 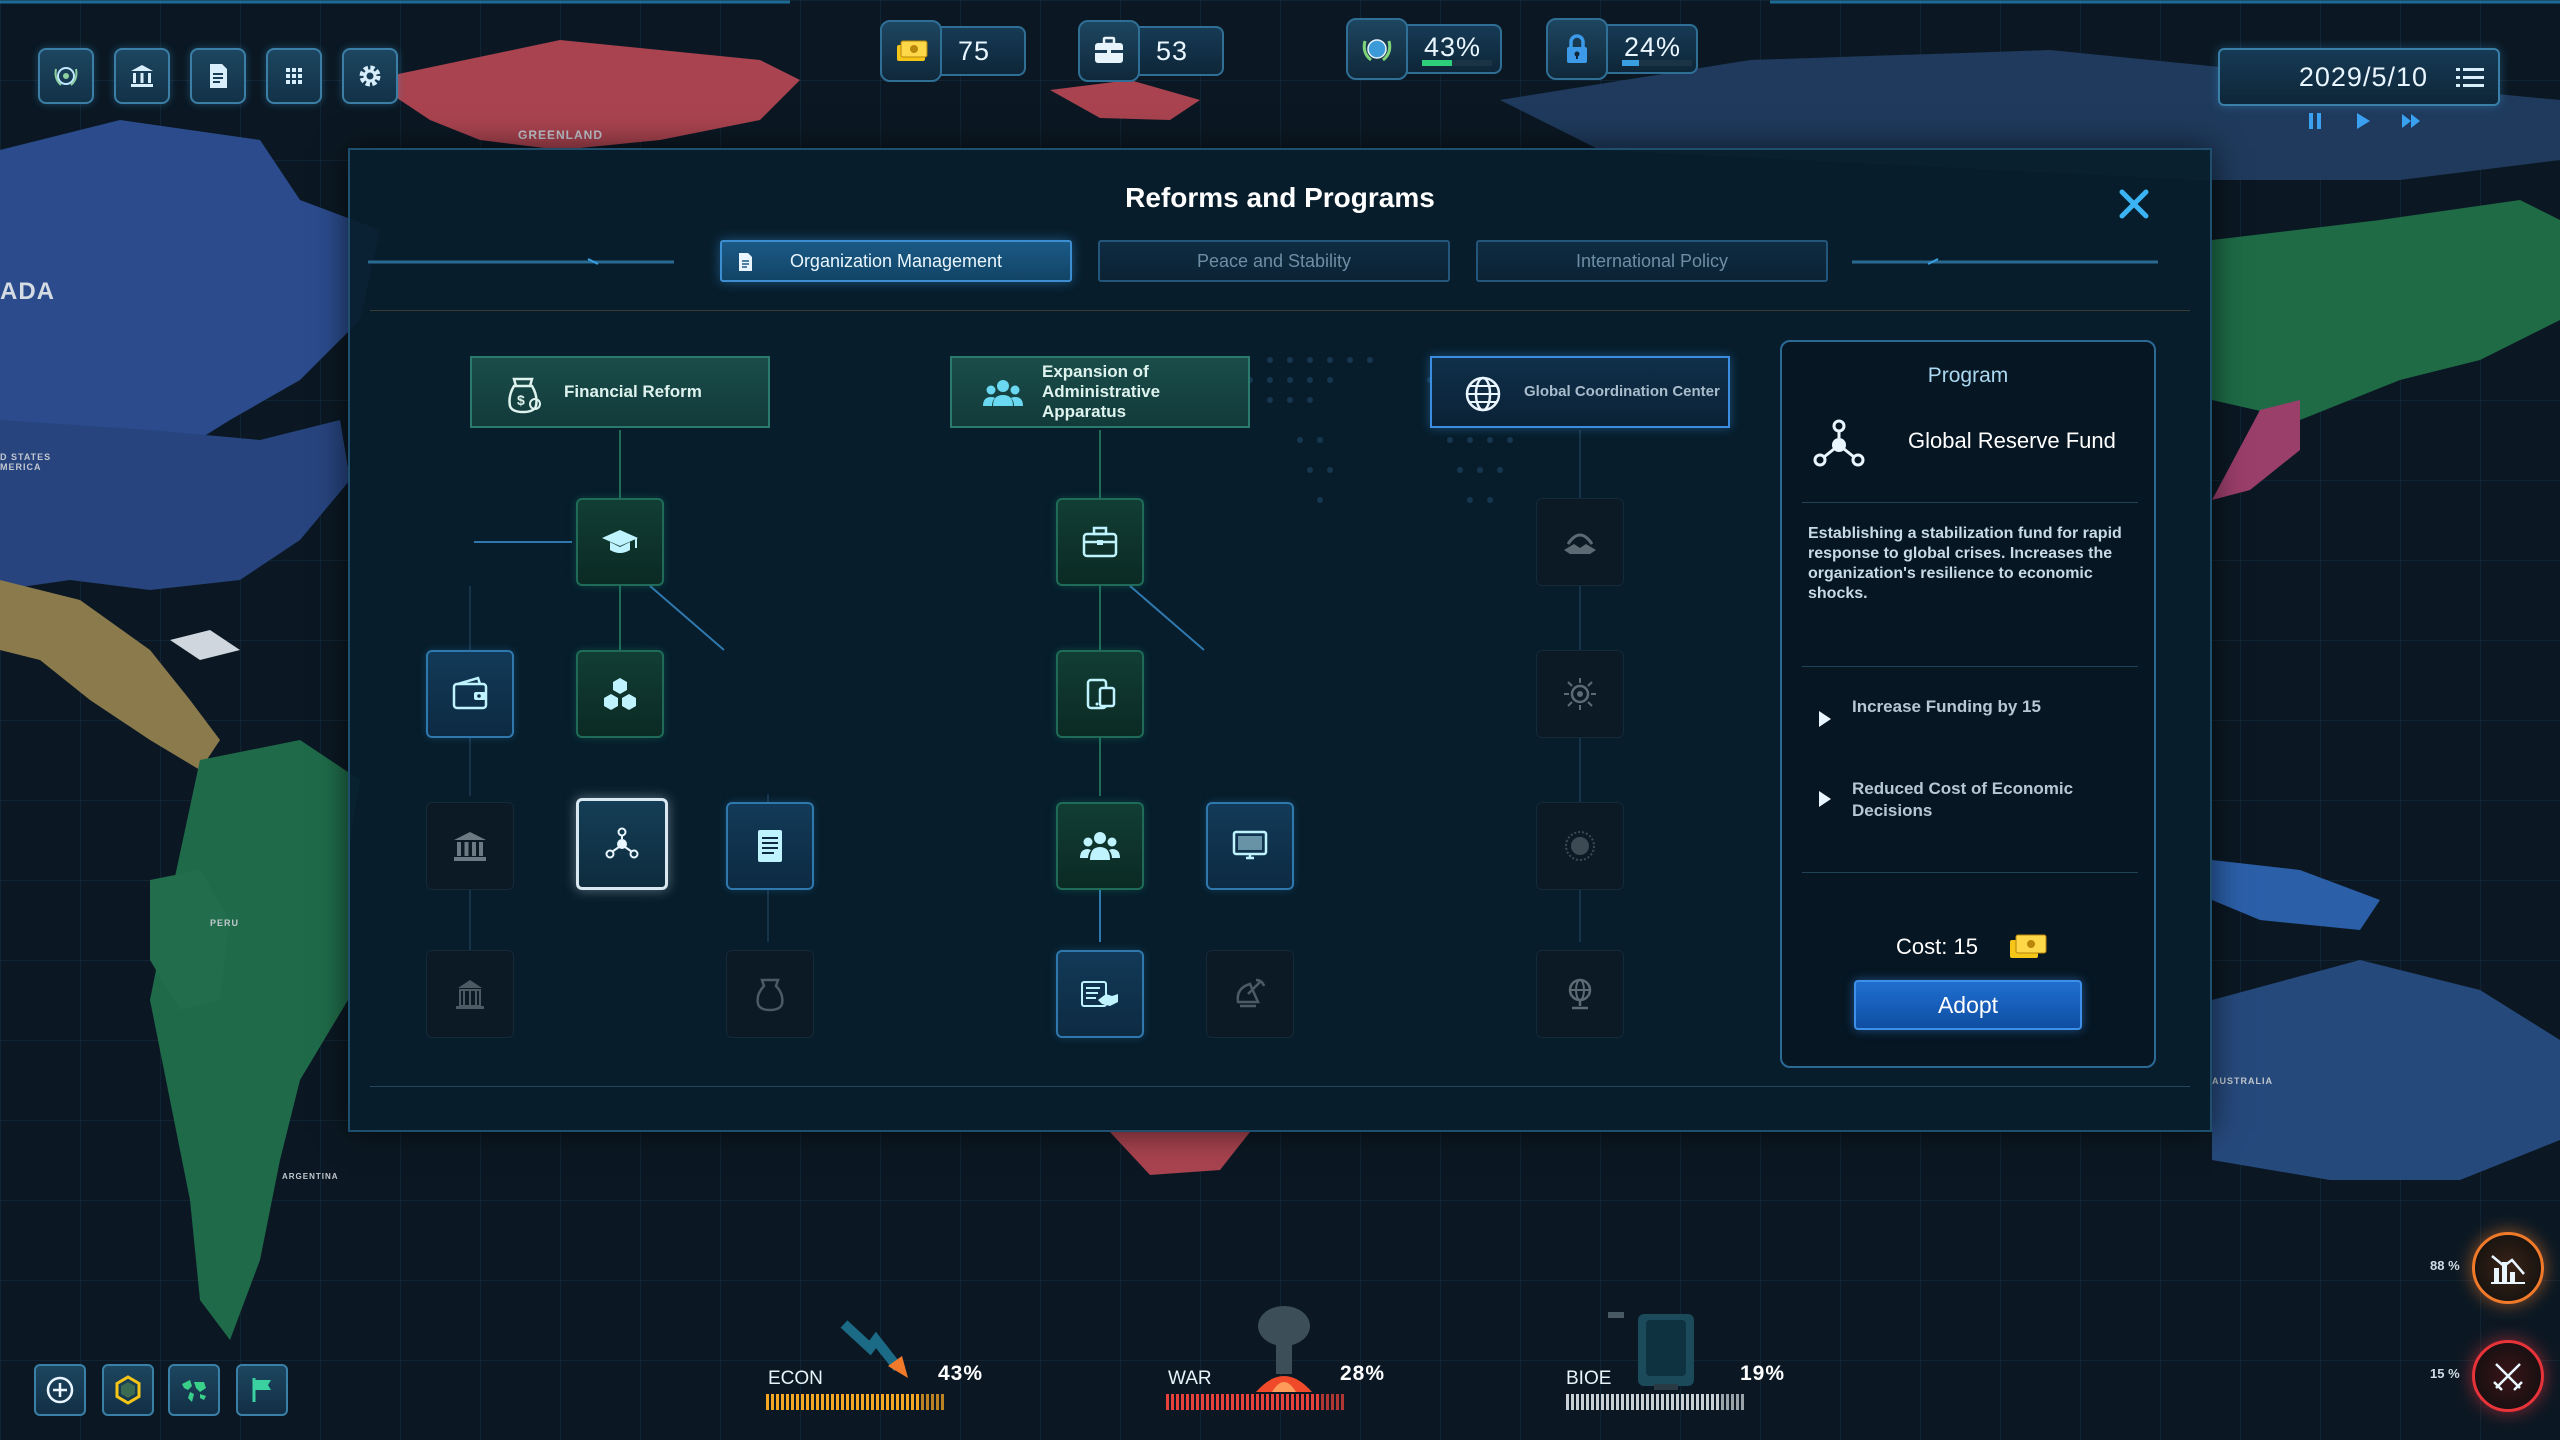 I want to click on date-display: 2029/5/10, so click(x=2359, y=77).